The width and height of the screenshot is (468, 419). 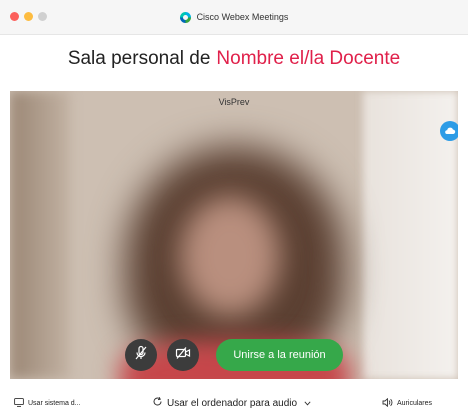 I want to click on cloud-icon, so click(x=449, y=131).